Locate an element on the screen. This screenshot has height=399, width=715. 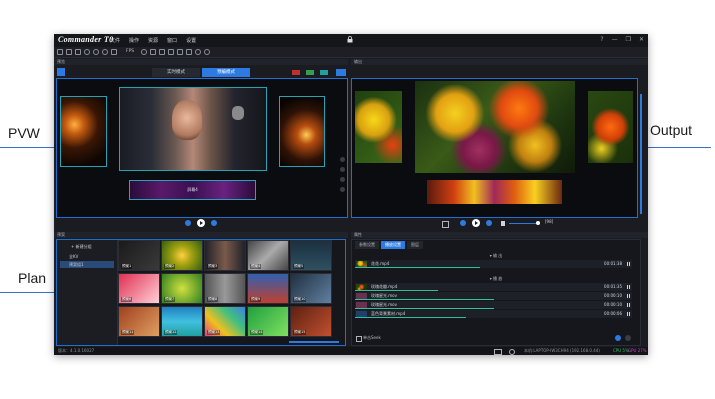
portrait-face is located at coordinates (187, 120).